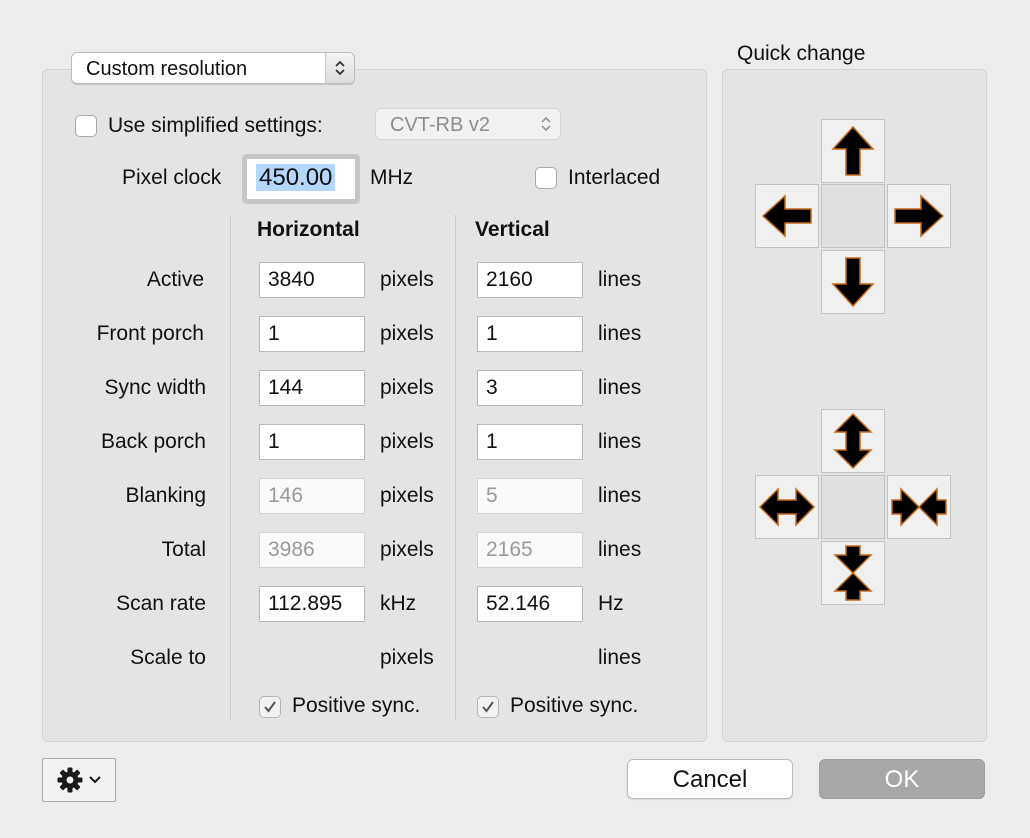 This screenshot has width=1030, height=838. Describe the element at coordinates (710, 779) in the screenshot. I see `cancel-button: Cancel` at that location.